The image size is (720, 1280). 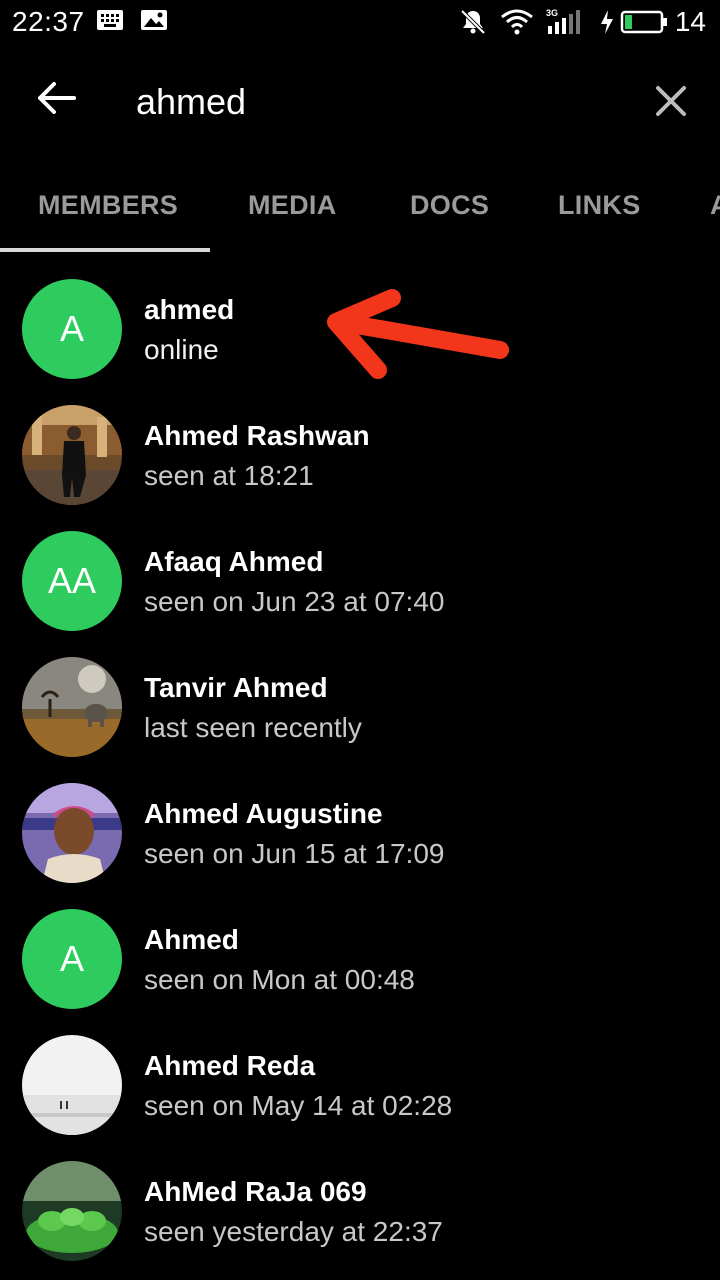 I want to click on 3g-signal-icon: 3G, so click(x=563, y=21).